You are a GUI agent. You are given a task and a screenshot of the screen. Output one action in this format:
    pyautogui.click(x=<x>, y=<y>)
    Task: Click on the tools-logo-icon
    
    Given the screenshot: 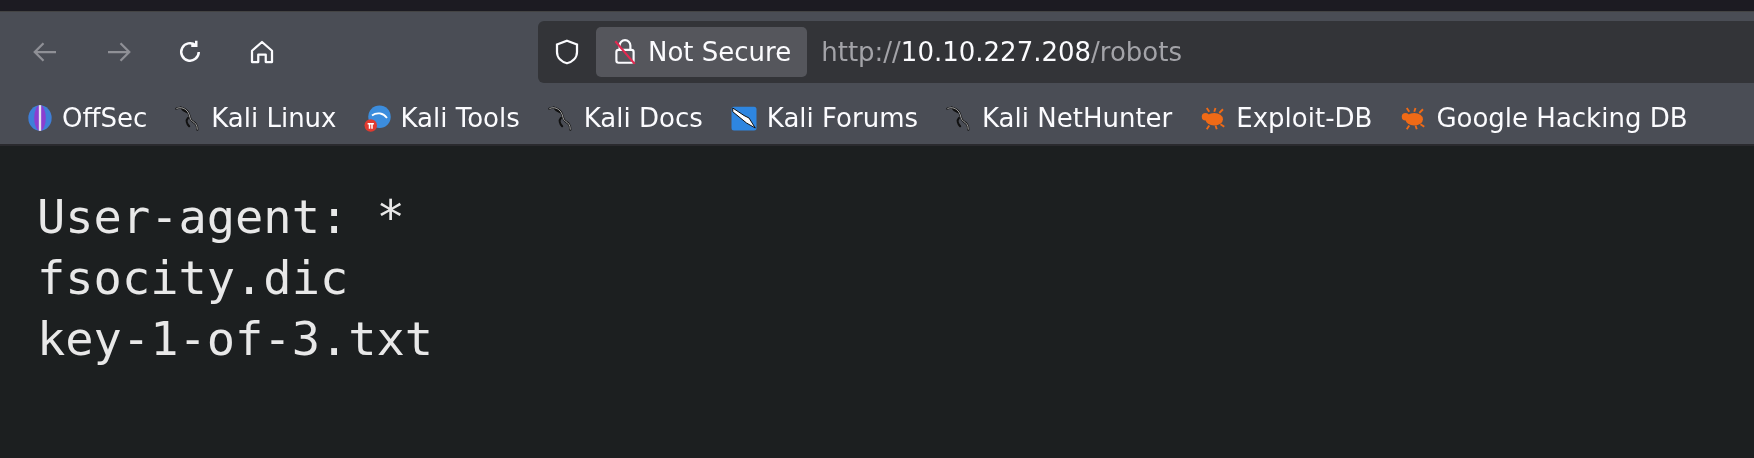 What is the action you would take?
    pyautogui.click(x=377, y=118)
    